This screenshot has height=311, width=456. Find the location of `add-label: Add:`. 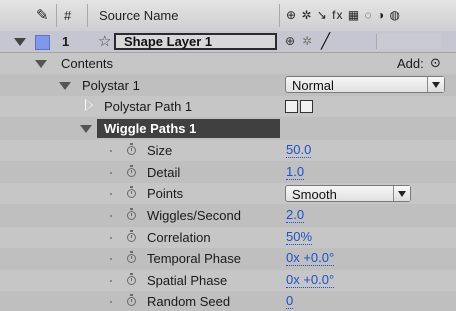

add-label: Add: is located at coordinates (410, 63).